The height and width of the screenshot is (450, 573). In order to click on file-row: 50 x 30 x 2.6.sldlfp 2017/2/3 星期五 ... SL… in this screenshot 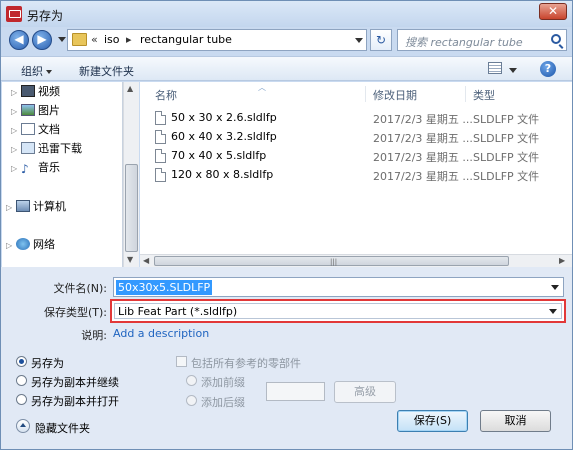, I will do `click(363, 118)`.